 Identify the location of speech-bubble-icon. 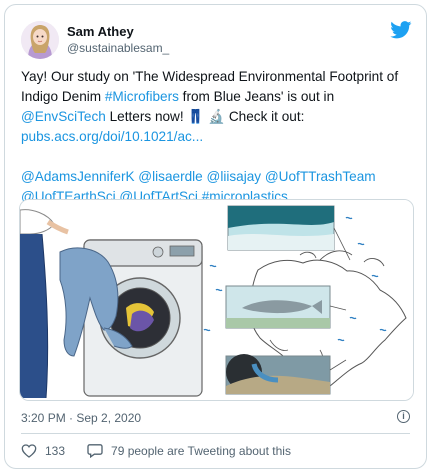
(95, 451).